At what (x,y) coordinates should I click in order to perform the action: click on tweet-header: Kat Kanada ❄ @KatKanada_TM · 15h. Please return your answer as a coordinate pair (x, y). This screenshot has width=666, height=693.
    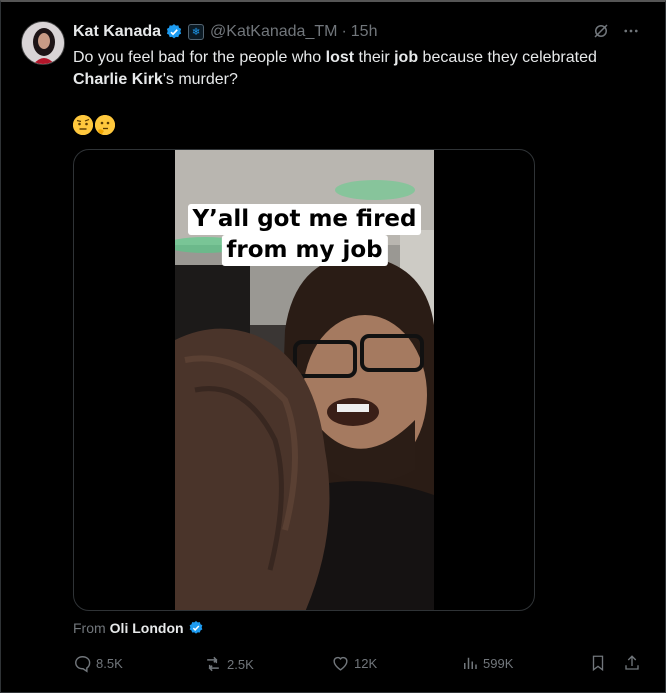
    Looking at the image, I should click on (225, 32).